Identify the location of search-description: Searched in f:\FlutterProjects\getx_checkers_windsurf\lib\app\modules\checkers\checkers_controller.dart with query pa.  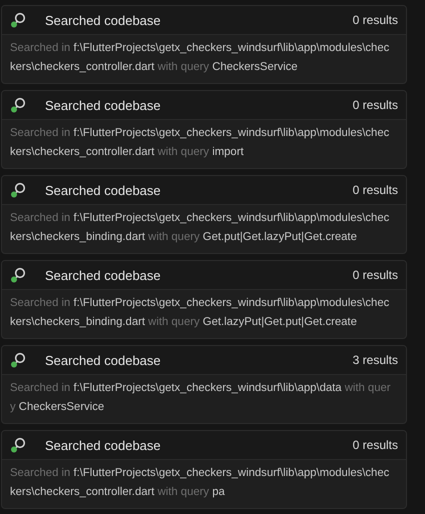
(199, 483).